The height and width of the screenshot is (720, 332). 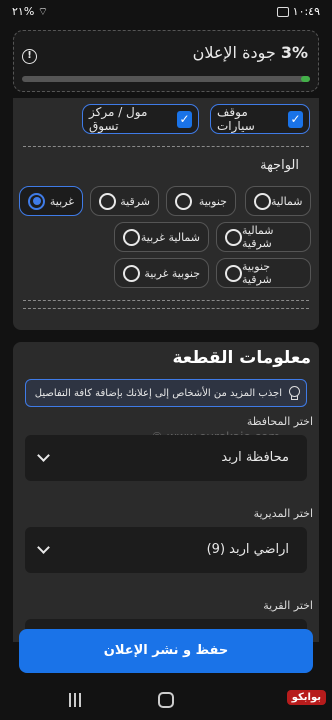 I want to click on time-text: ١٠:٤٩, so click(x=306, y=11).